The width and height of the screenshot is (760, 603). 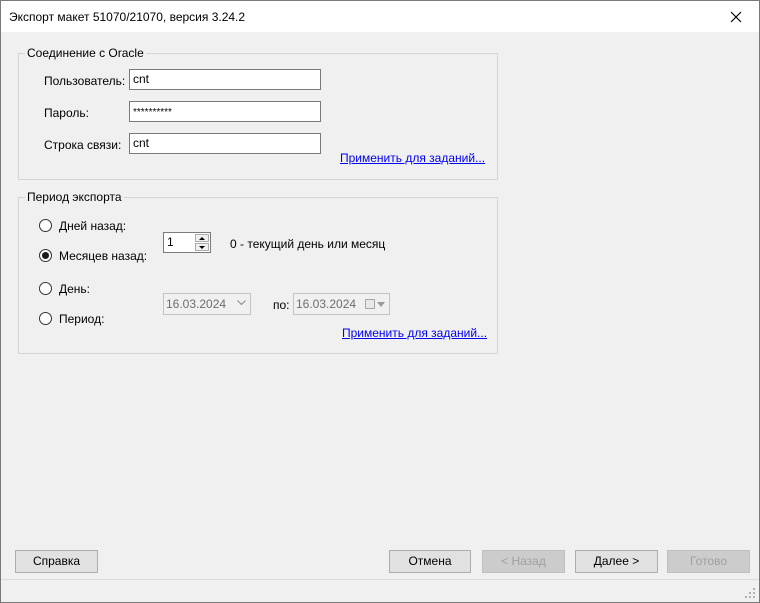 What do you see at coordinates (170, 242) in the screenshot?
I see `stepper-value: 1` at bounding box center [170, 242].